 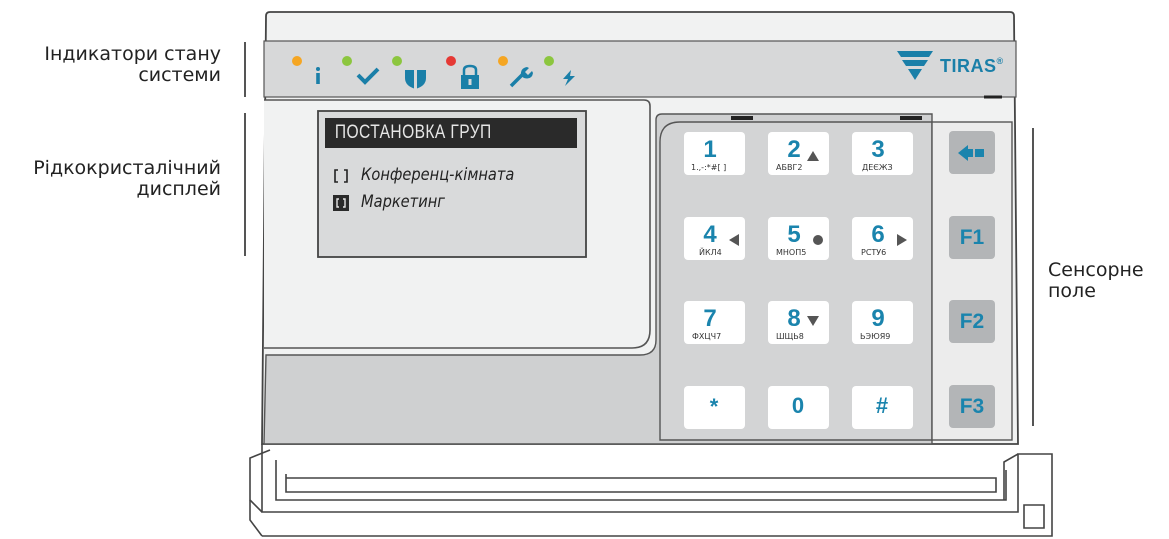 What do you see at coordinates (710, 150) in the screenshot?
I see `key-1-label: 1` at bounding box center [710, 150].